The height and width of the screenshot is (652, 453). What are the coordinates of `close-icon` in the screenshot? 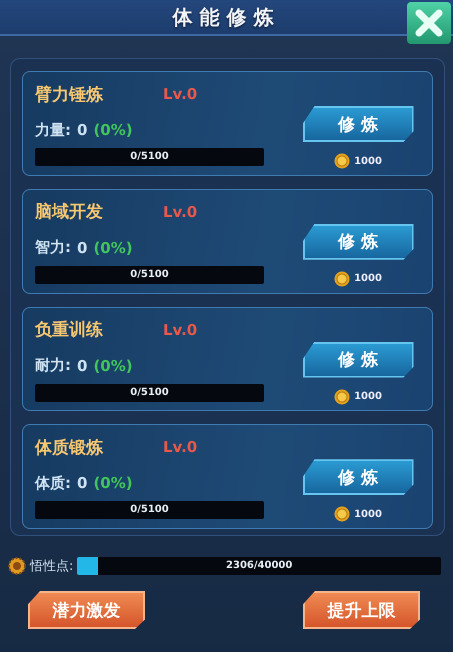 It's located at (429, 23).